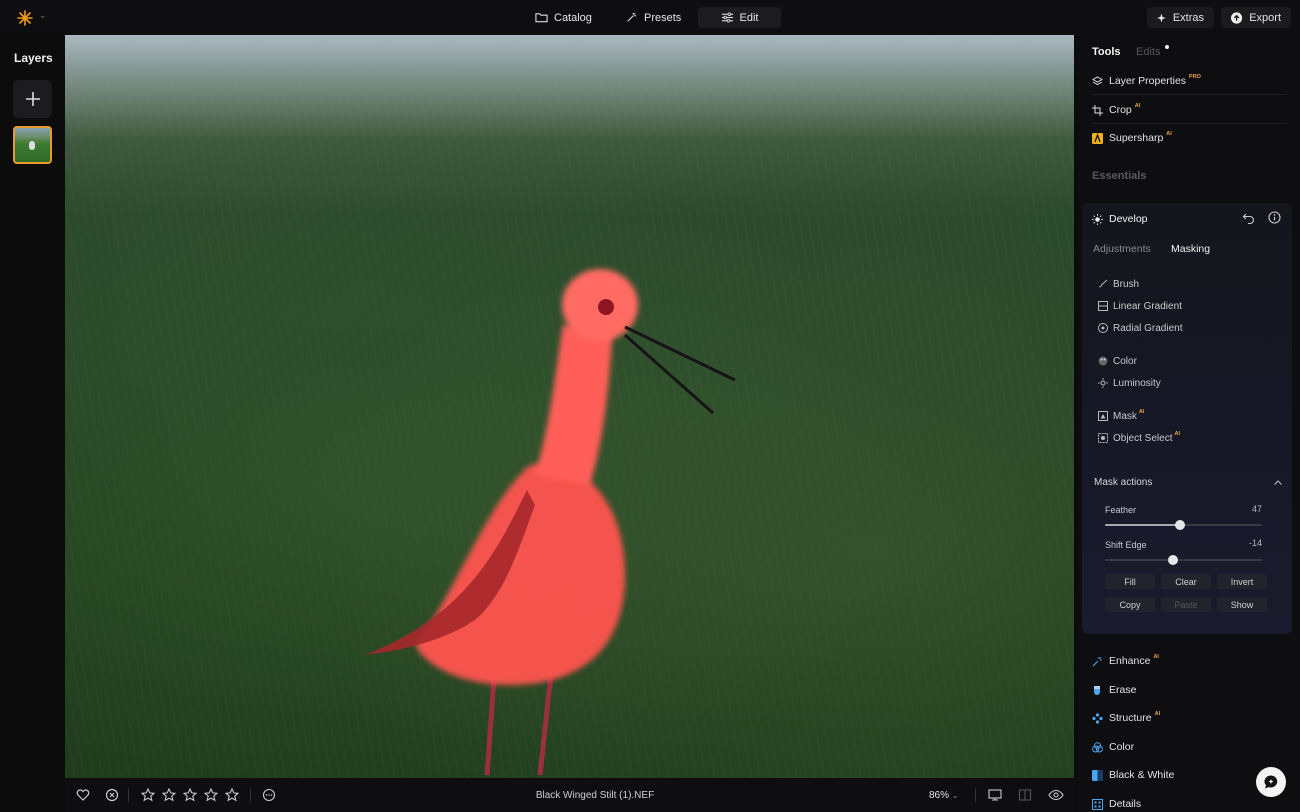  Describe the element at coordinates (1242, 581) in the screenshot. I see `mask-invert-button: Invert` at that location.